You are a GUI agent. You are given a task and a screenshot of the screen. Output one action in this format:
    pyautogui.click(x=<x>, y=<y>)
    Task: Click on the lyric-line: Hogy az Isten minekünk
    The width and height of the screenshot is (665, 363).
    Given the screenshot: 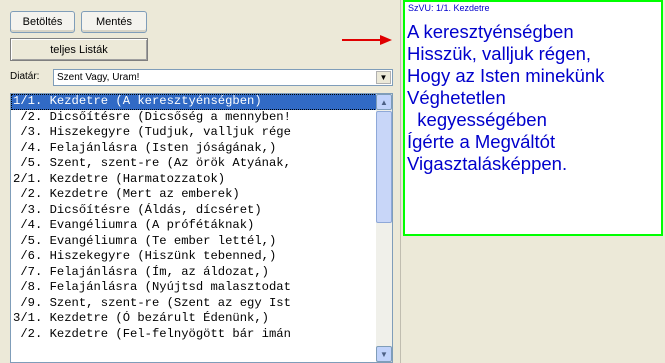 What is the action you would take?
    pyautogui.click(x=506, y=75)
    